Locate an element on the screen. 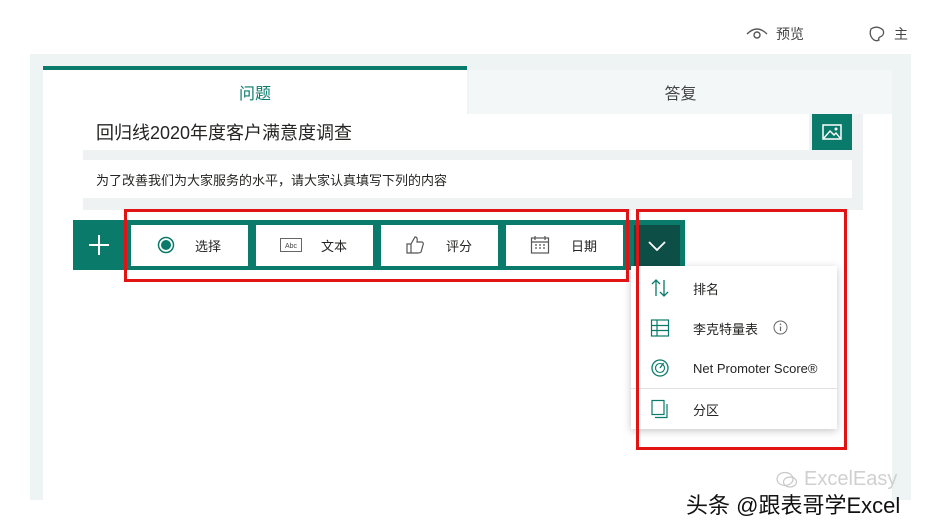 The height and width of the screenshot is (530, 941). form-title-input: 回归线2020年度客户满意度调查 is located at coordinates (446, 132).